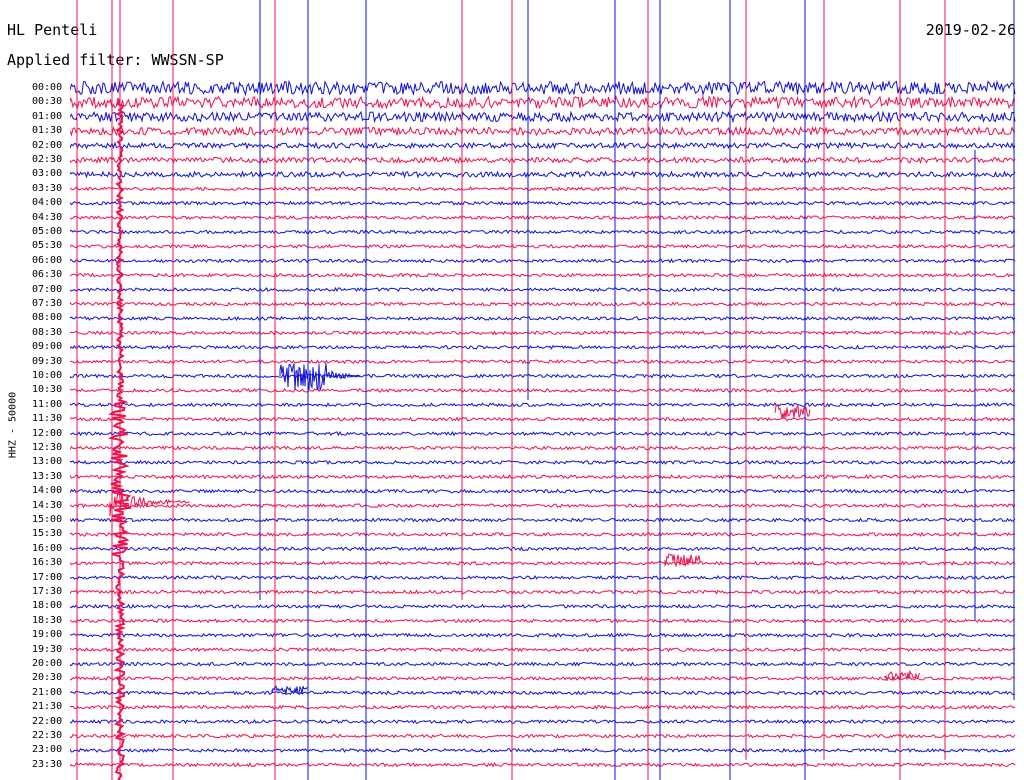 The image size is (1024, 780). What do you see at coordinates (47, 764) in the screenshot?
I see `time-label: 23:30` at bounding box center [47, 764].